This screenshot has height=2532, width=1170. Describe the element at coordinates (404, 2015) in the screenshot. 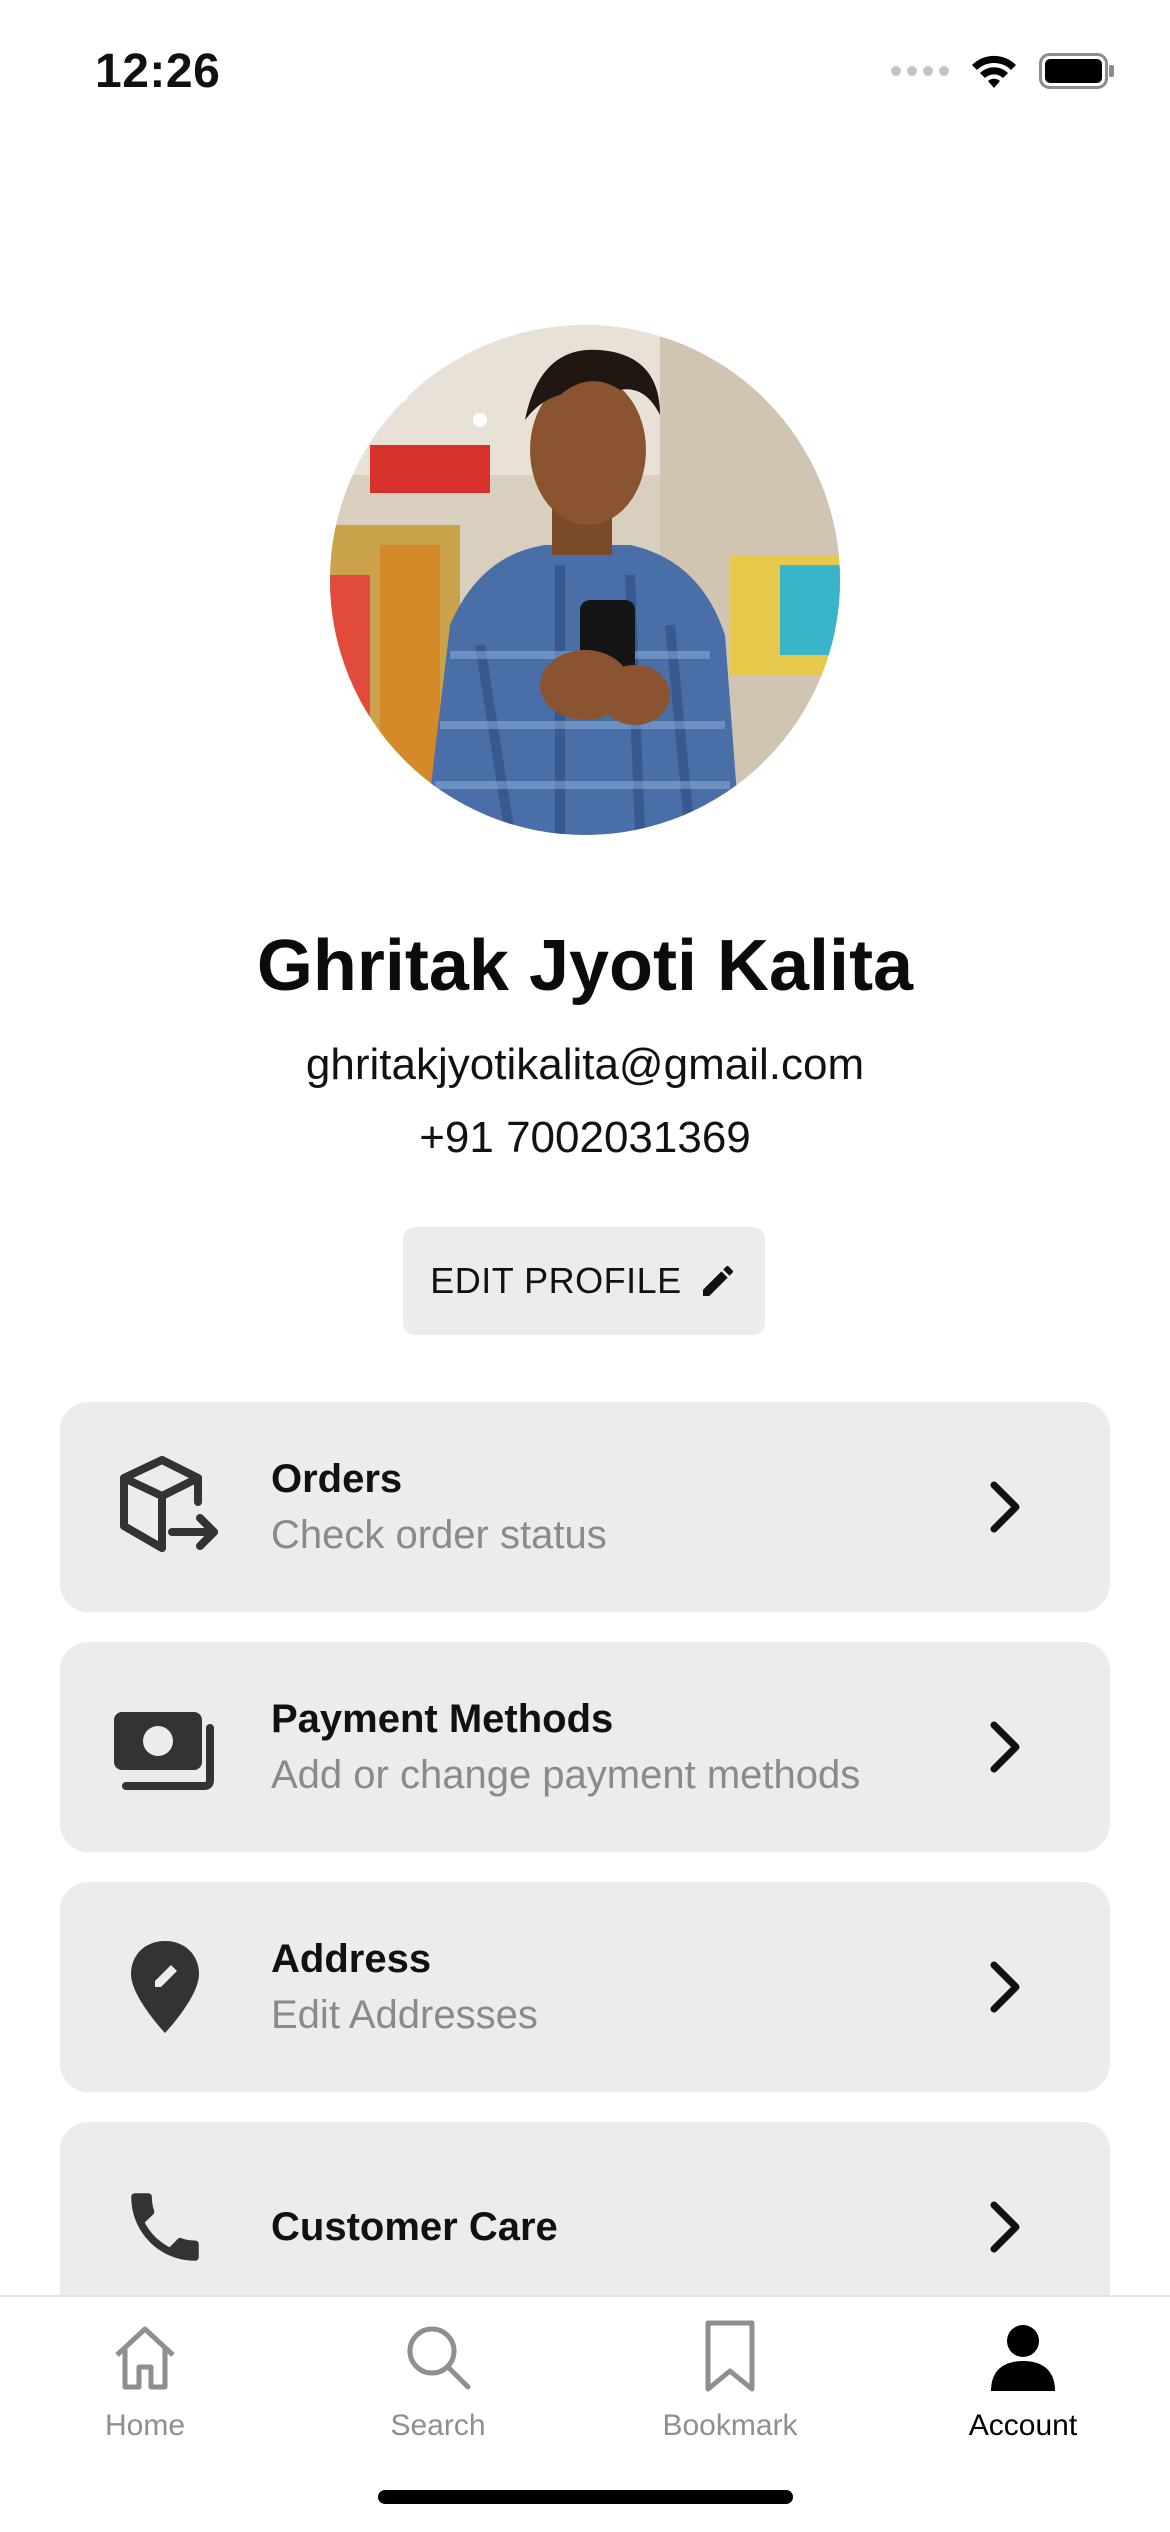

I see `address-subtitle: Edit Addresses` at that location.